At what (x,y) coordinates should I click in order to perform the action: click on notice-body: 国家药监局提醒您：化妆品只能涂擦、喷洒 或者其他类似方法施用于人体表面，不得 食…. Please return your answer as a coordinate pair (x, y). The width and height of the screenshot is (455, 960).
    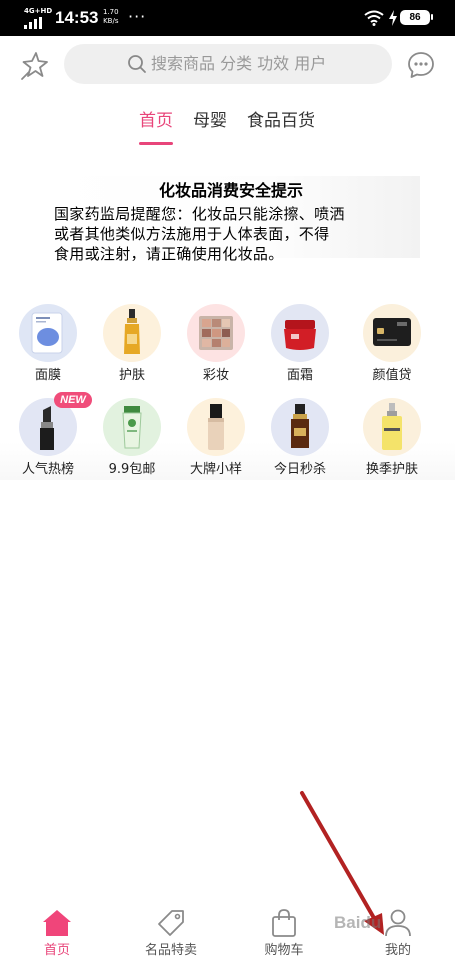
    Looking at the image, I should click on (234, 234).